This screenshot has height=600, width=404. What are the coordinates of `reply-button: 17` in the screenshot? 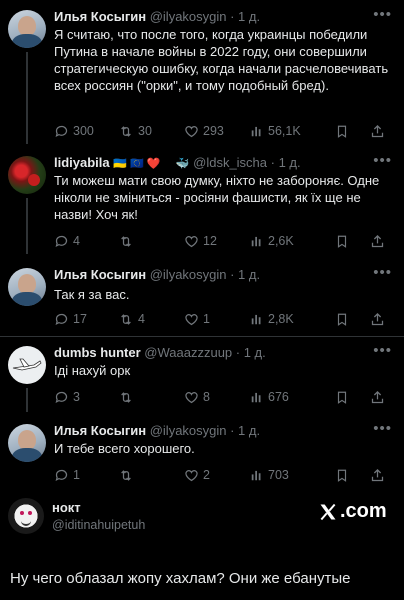 It's located at (70, 319).